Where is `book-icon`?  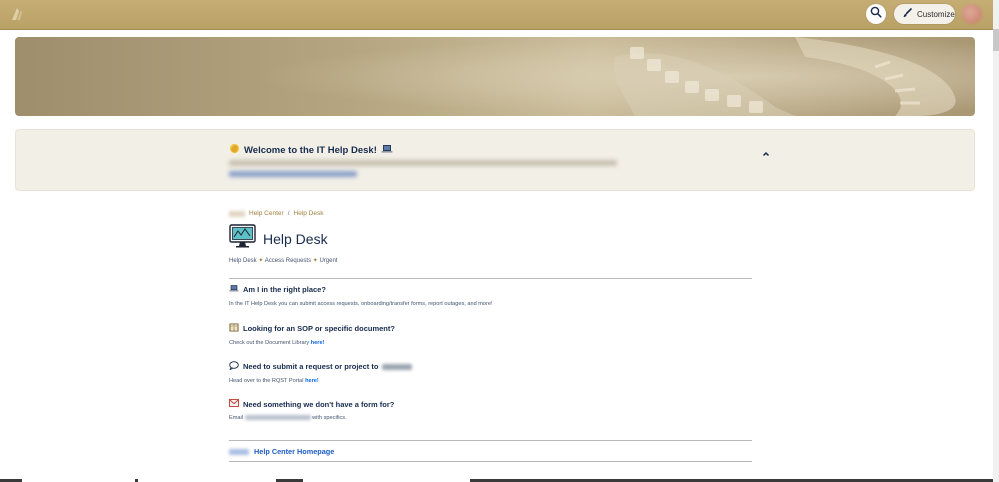
book-icon is located at coordinates (234, 328).